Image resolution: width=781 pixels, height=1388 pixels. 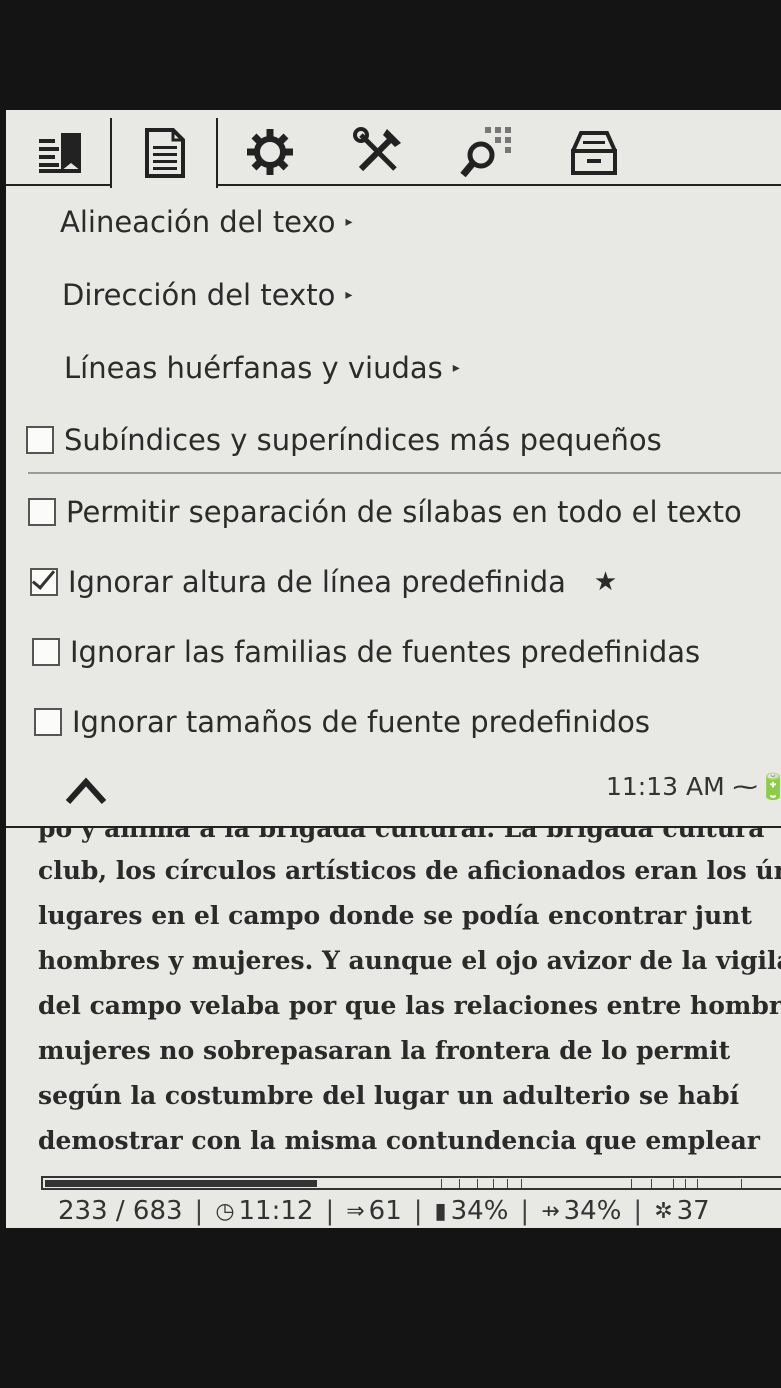 I want to click on menu-item-ignore-font-sizes: Ignorar tamaños de fuente predefinidos, so click(x=393, y=722).